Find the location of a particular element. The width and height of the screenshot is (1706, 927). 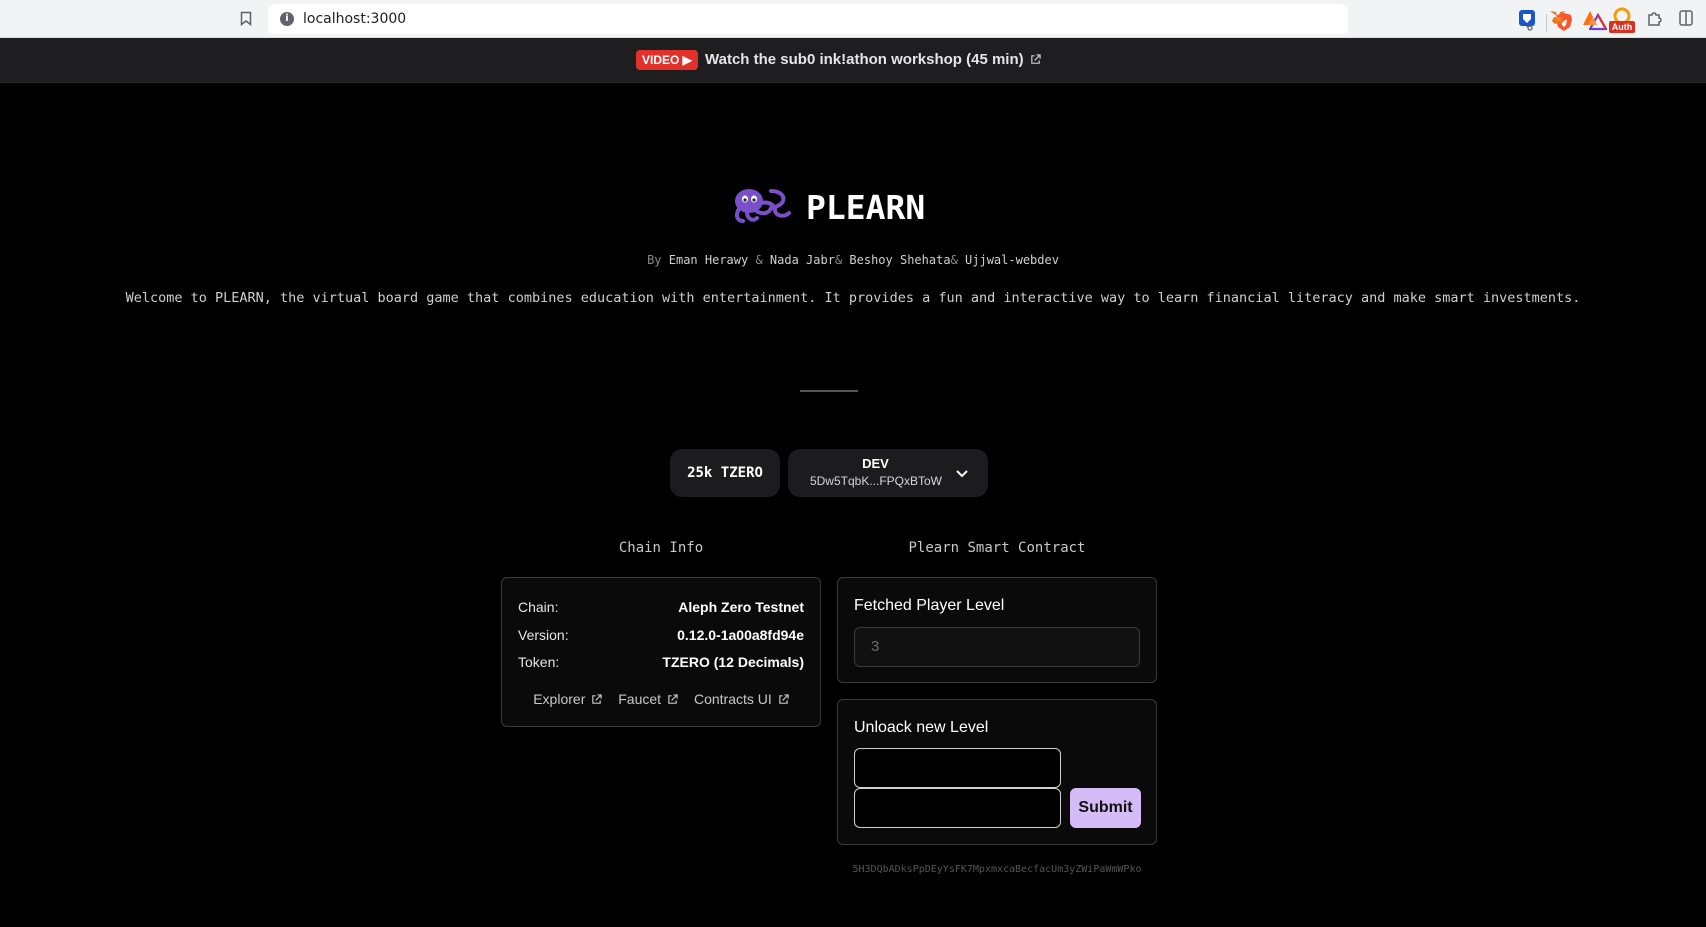

bookmark-icon is located at coordinates (246, 18).